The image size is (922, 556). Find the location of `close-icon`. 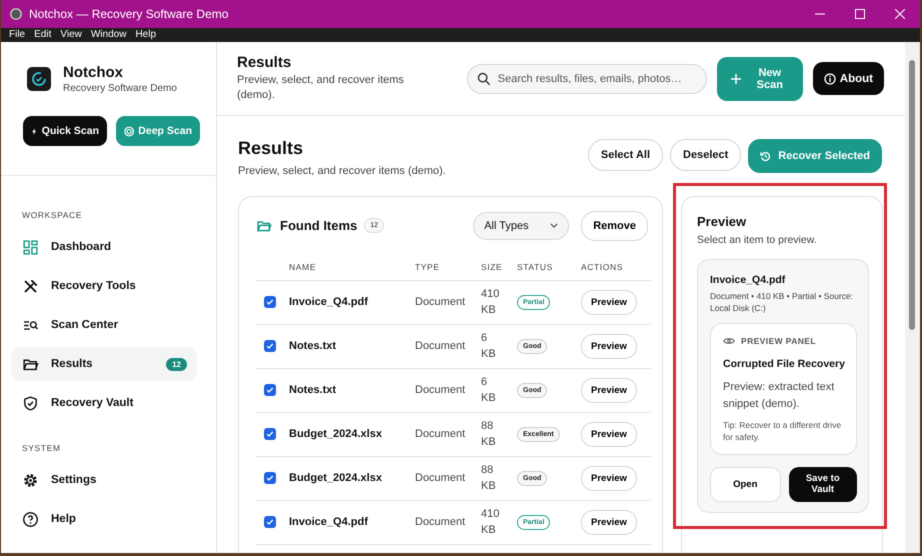

close-icon is located at coordinates (900, 14).